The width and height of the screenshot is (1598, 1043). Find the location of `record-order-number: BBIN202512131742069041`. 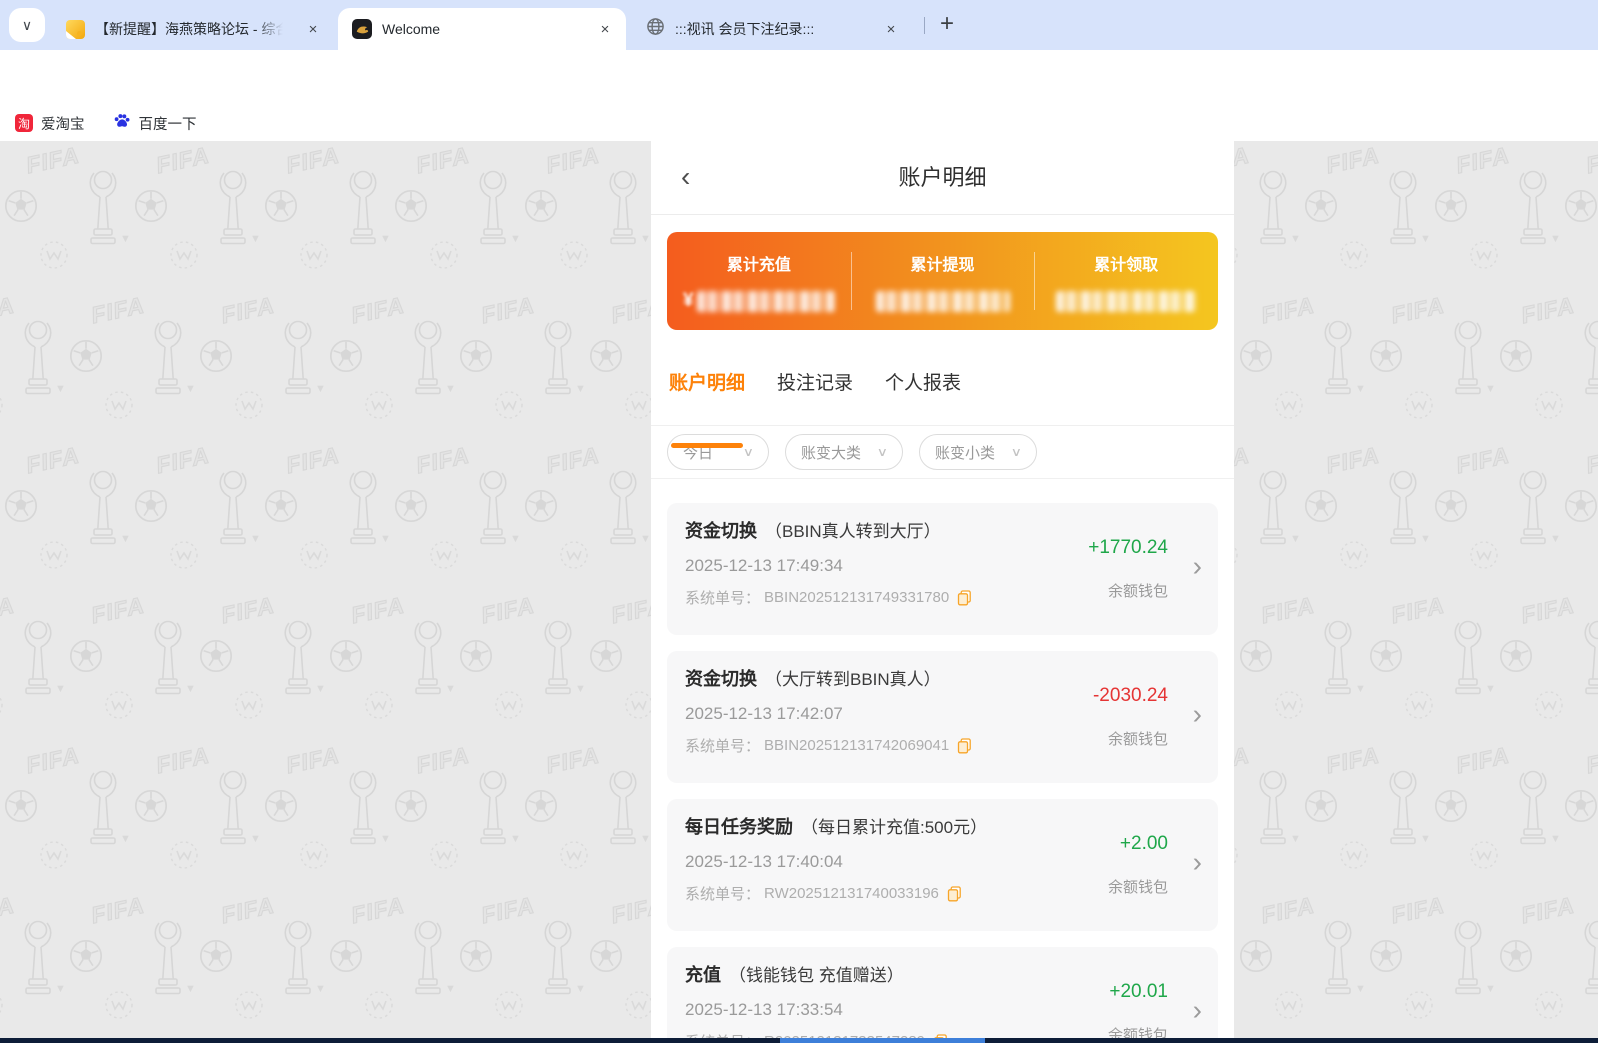

record-order-number: BBIN202512131742069041 is located at coordinates (857, 745).